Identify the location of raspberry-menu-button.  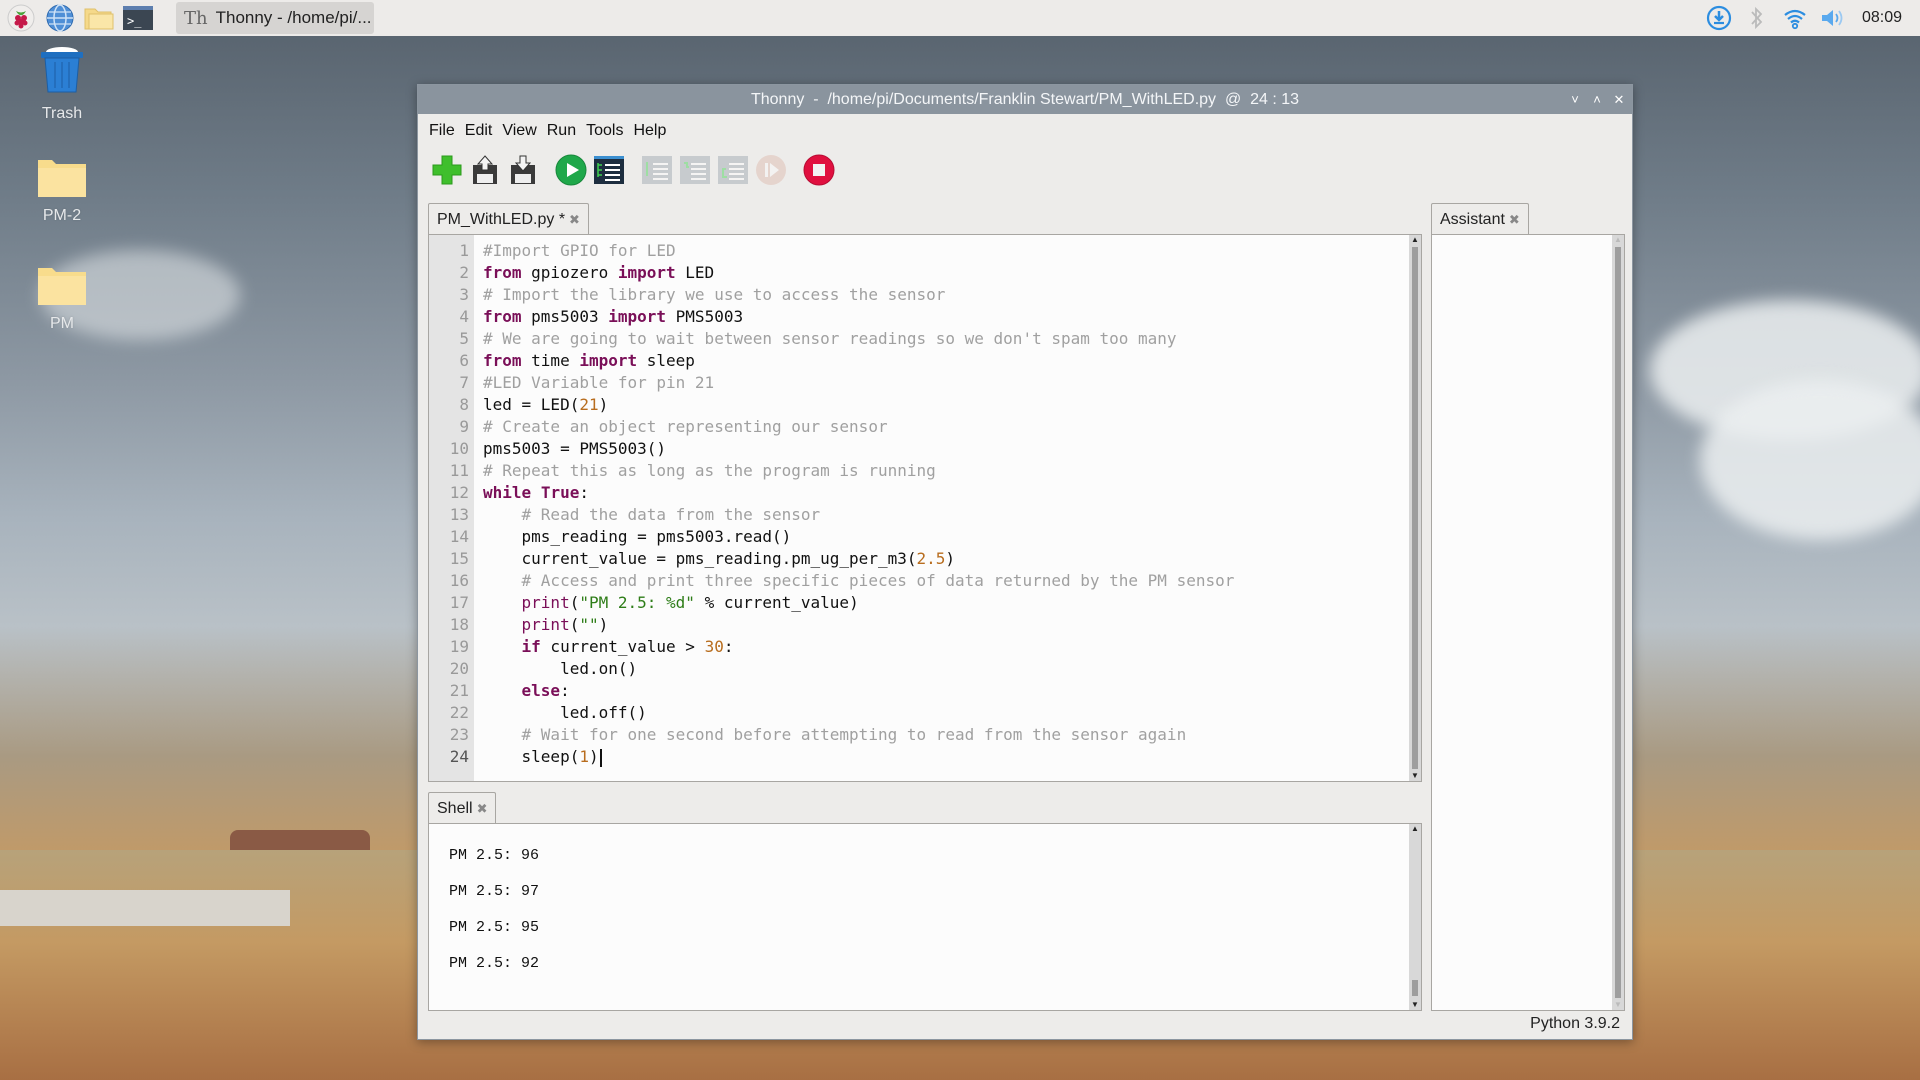
(21, 18).